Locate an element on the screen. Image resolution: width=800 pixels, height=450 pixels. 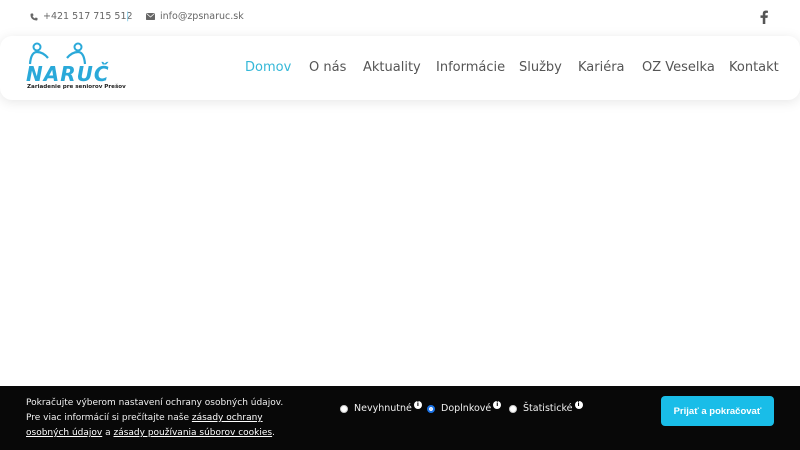
nav-item-kontakt: Kontakt is located at coordinates (754, 67).